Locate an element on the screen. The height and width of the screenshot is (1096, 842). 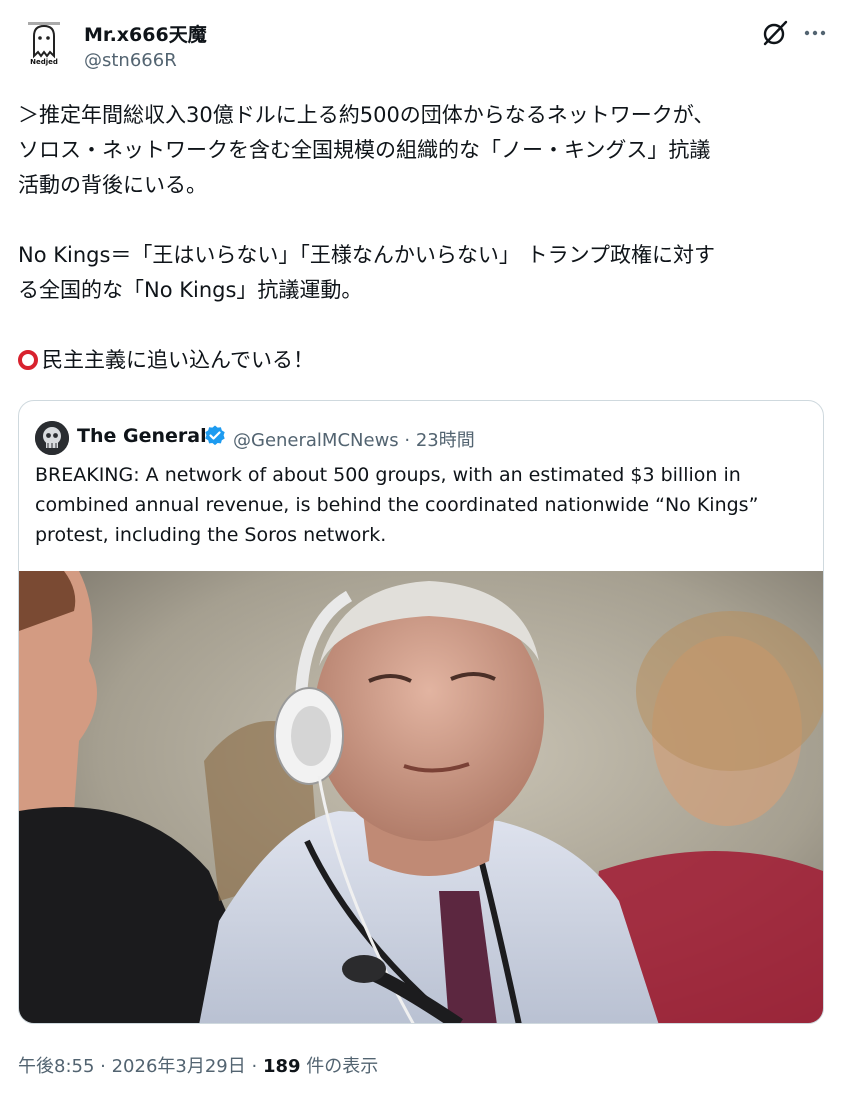
more-options-button is located at coordinates (815, 33).